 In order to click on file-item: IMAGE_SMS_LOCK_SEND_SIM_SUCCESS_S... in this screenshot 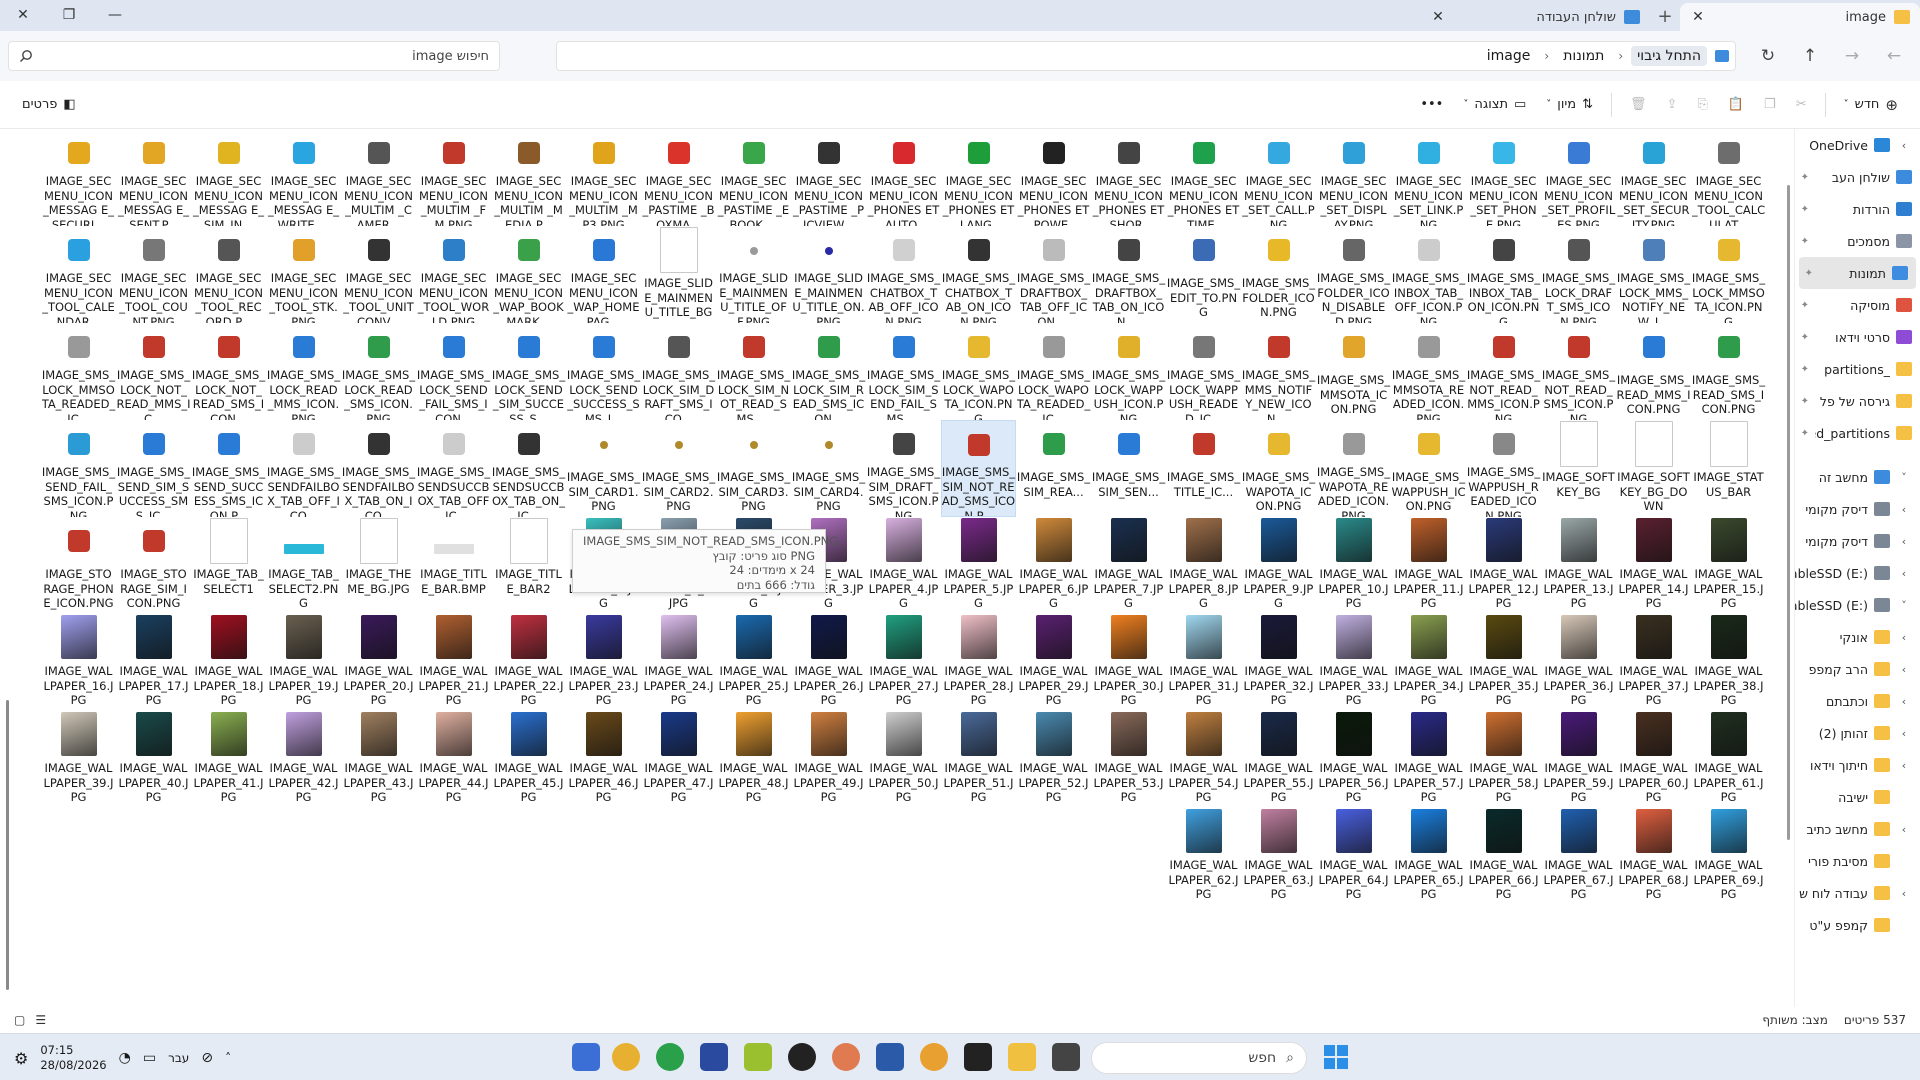, I will do `click(528, 371)`.